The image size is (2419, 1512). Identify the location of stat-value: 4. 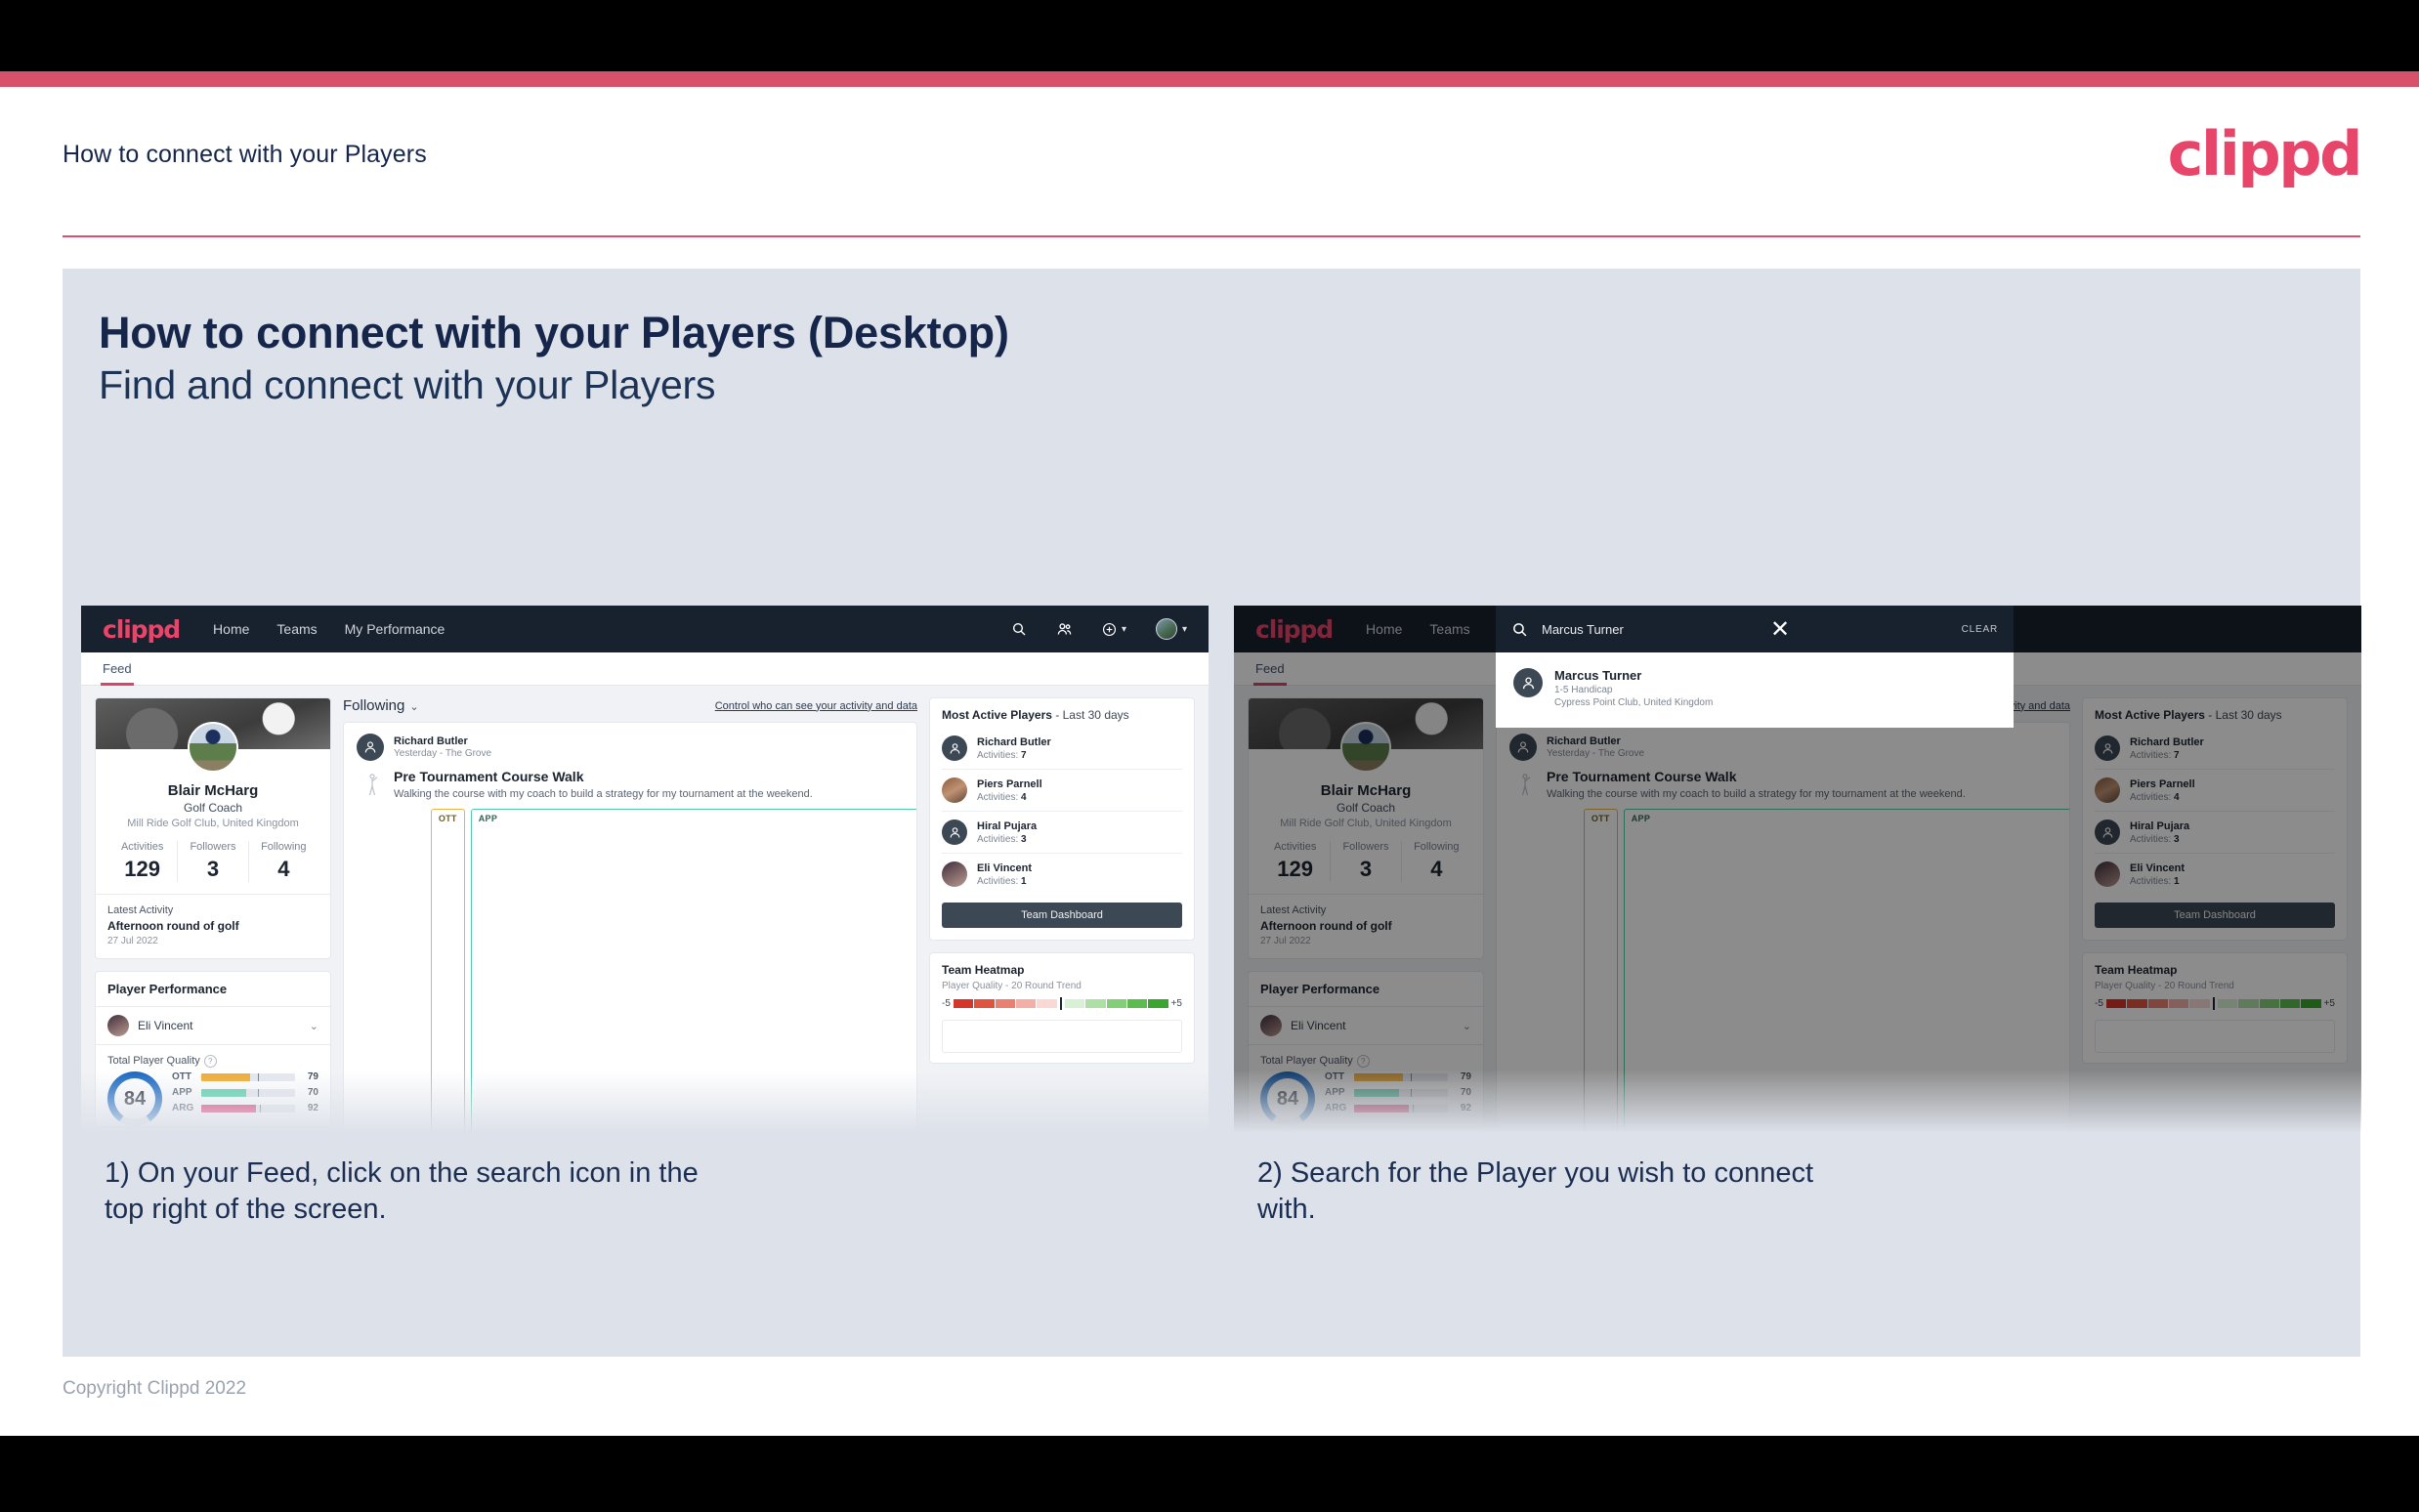
(283, 869).